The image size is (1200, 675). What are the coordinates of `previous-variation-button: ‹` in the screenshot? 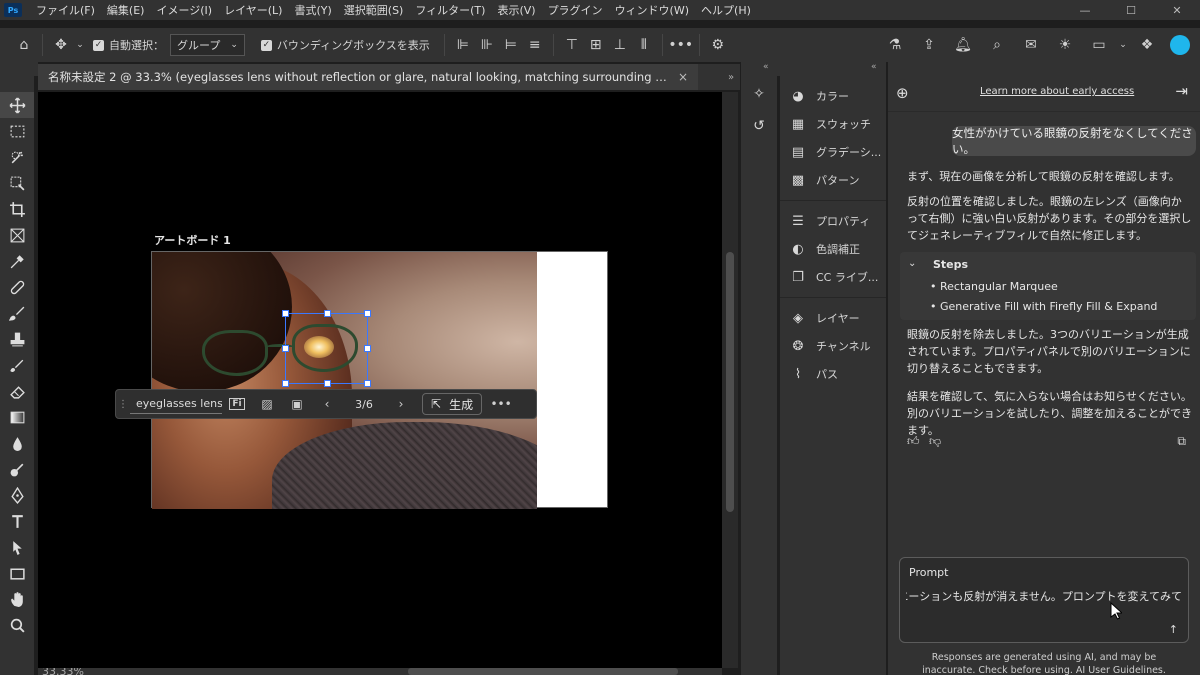 It's located at (327, 404).